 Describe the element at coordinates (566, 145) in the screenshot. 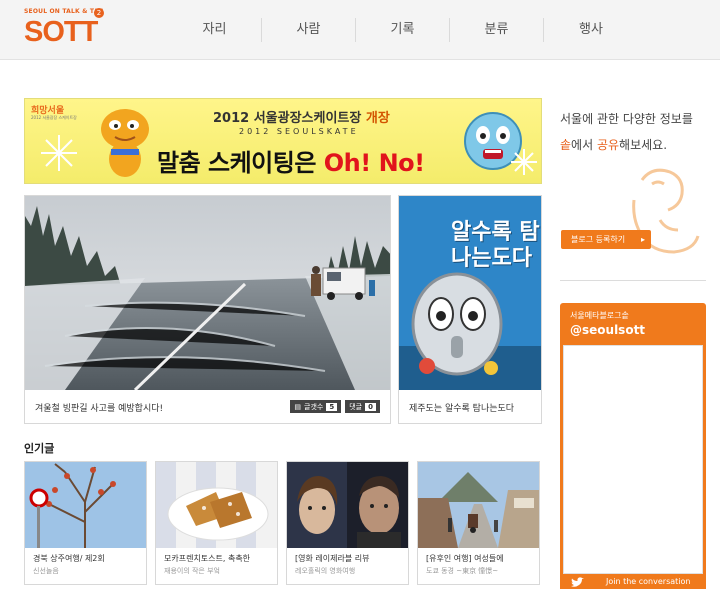

I see `tagline-sott: 솥` at that location.